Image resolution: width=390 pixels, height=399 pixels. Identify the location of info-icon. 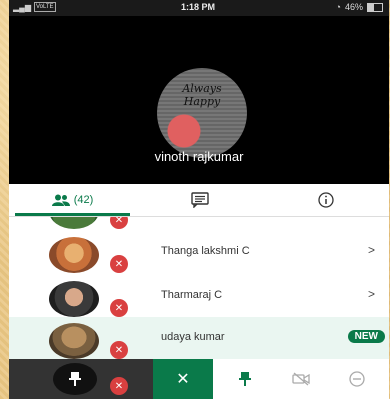
(326, 200).